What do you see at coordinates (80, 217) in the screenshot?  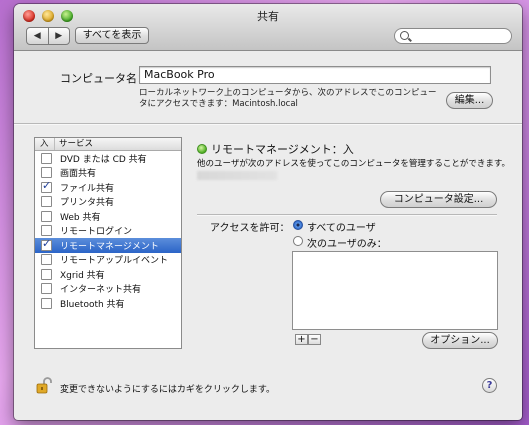 I see `service-label: Web 共有` at bounding box center [80, 217].